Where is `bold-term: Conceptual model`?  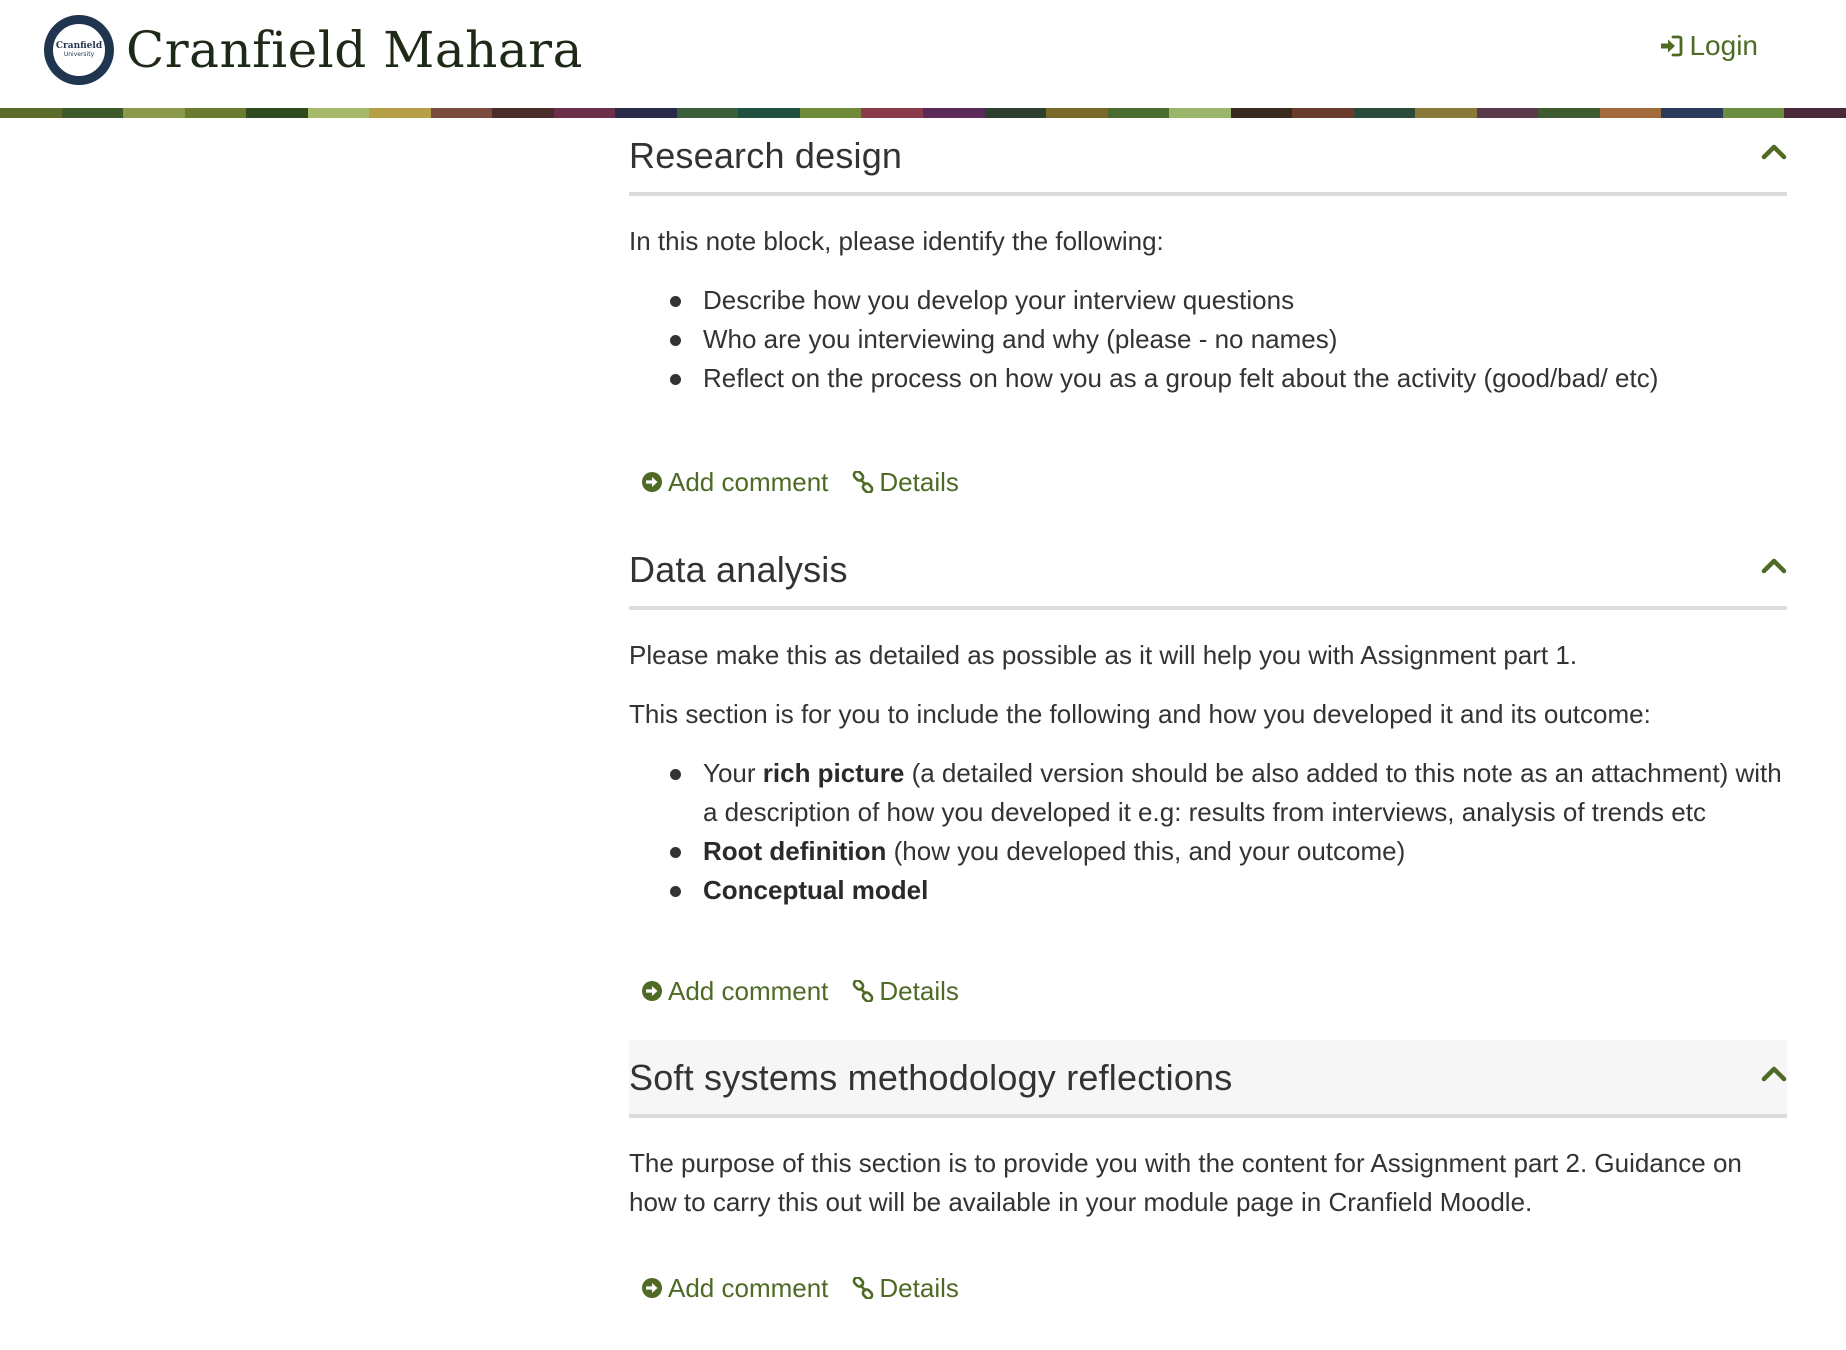 bold-term: Conceptual model is located at coordinates (816, 890).